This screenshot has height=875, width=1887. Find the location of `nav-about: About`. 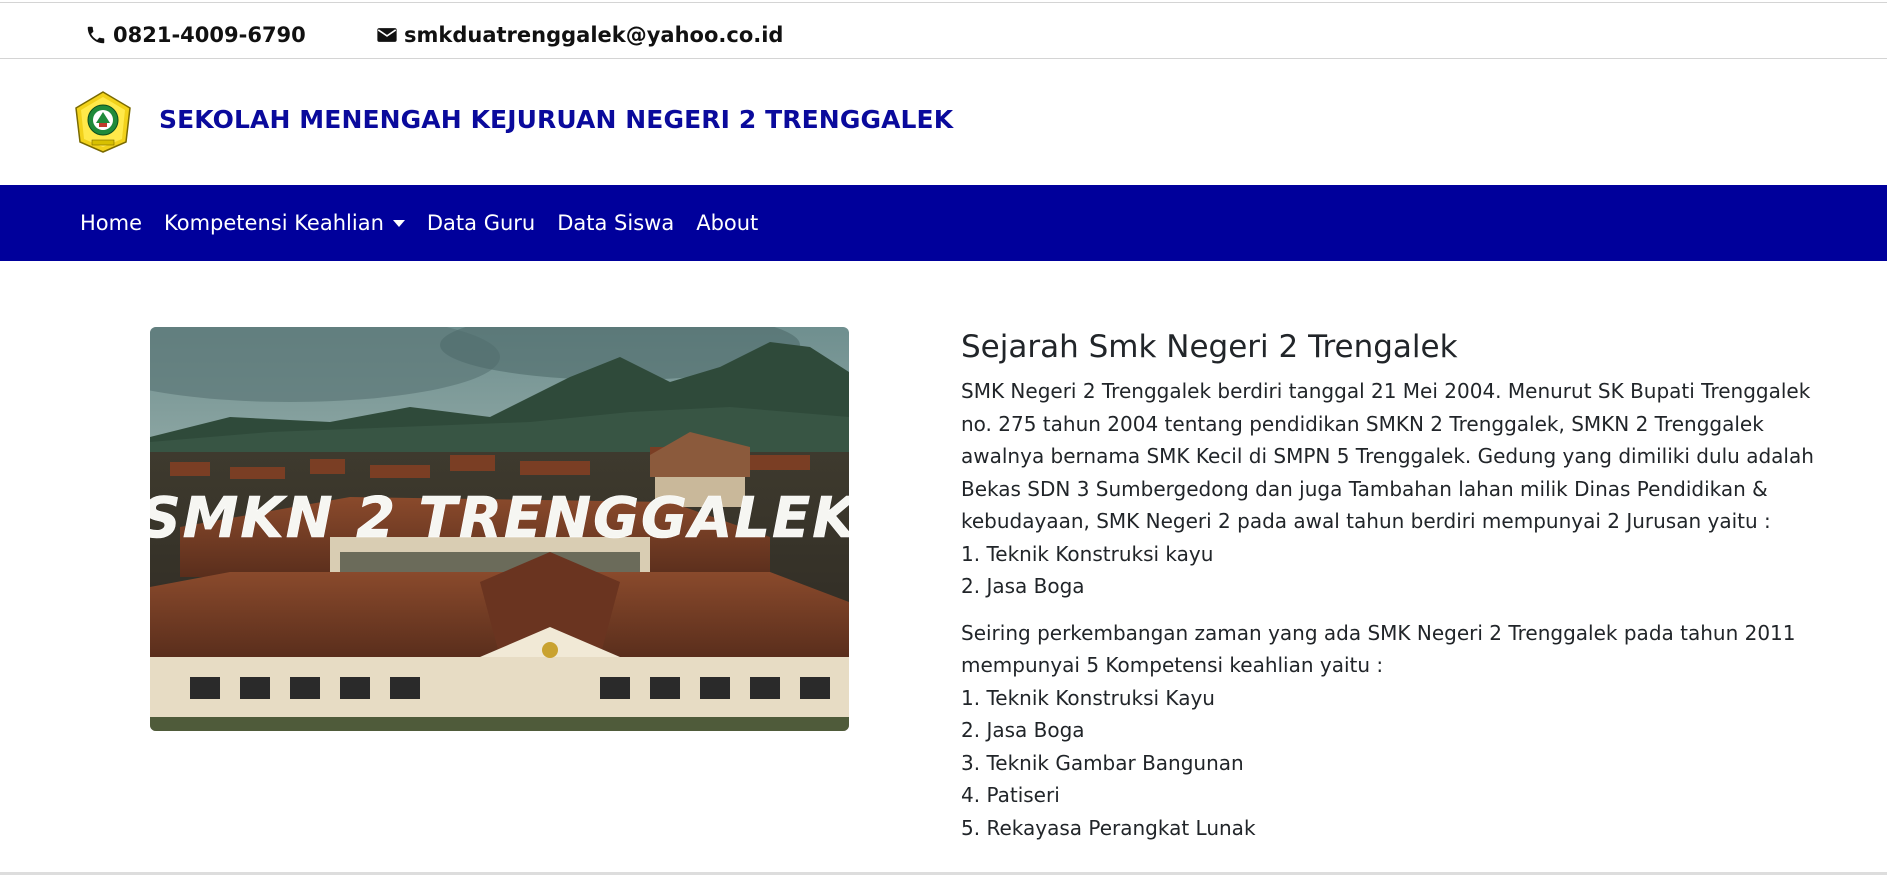

nav-about: About is located at coordinates (727, 223).